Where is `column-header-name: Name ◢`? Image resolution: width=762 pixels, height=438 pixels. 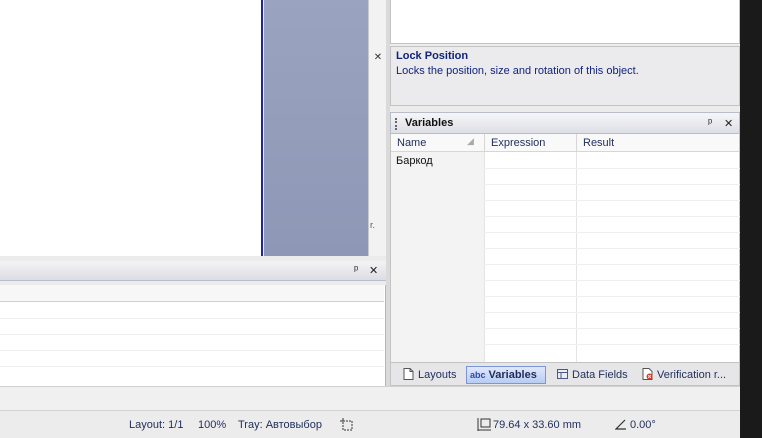 column-header-name: Name ◢ is located at coordinates (437, 143).